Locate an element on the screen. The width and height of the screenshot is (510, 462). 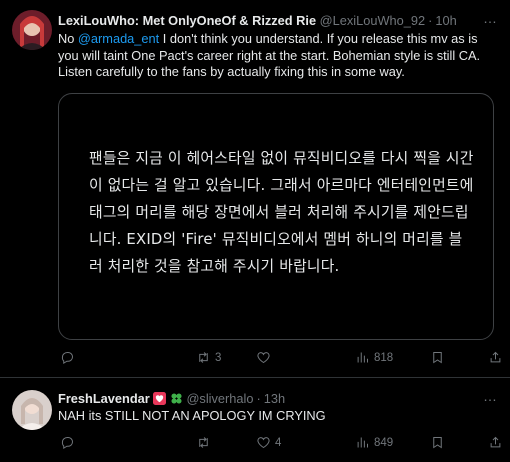
retweet-button: 3 is located at coordinates (208, 357).